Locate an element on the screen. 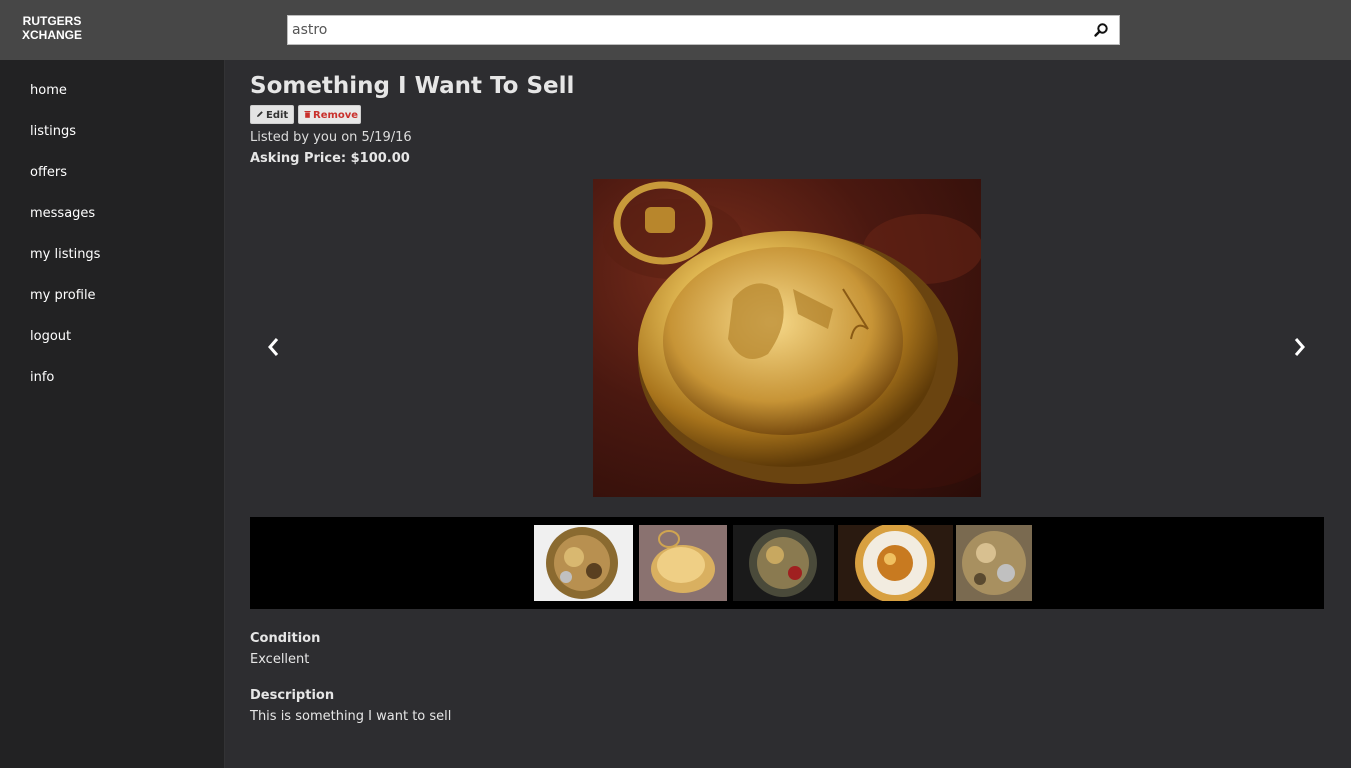  search-input is located at coordinates (683, 30).